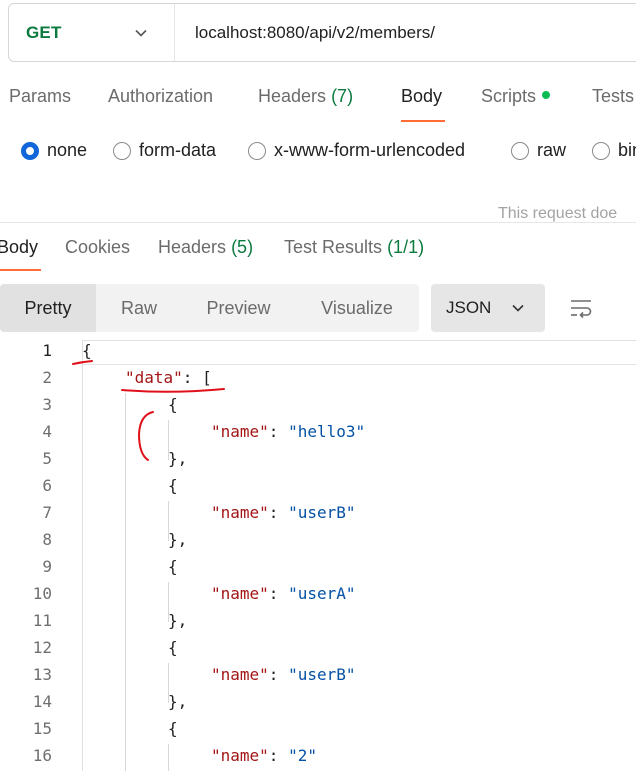 The image size is (636, 771). What do you see at coordinates (47, 431) in the screenshot?
I see `line-number: 4` at bounding box center [47, 431].